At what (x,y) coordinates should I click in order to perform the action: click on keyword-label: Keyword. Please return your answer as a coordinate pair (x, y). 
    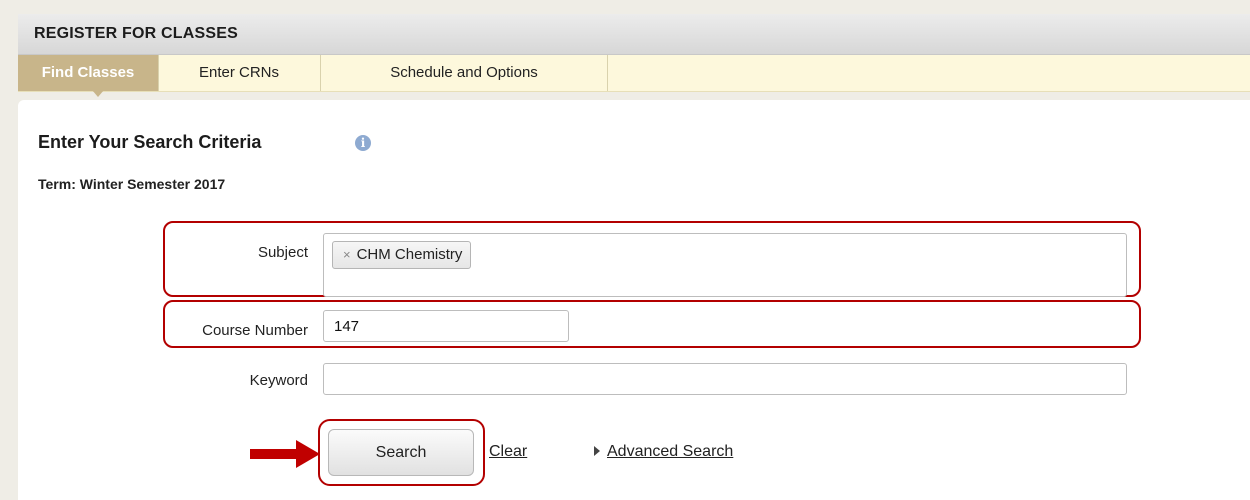
    Looking at the image, I should click on (278, 380).